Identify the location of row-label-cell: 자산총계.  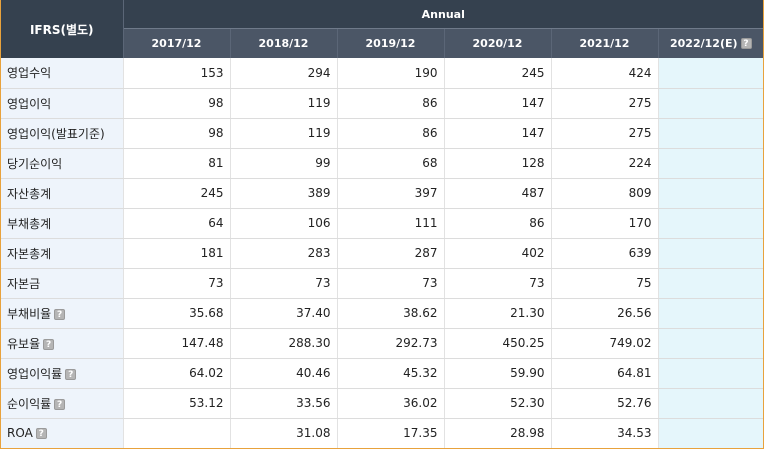
(62, 193).